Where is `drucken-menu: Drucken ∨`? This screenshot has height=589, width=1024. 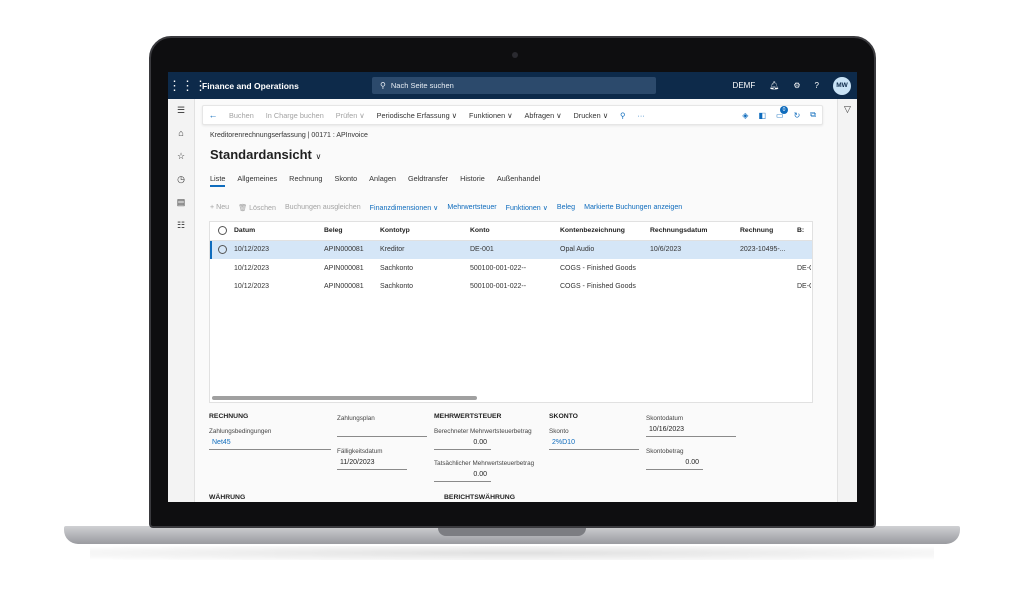
drucken-menu: Drucken ∨ is located at coordinates (591, 115).